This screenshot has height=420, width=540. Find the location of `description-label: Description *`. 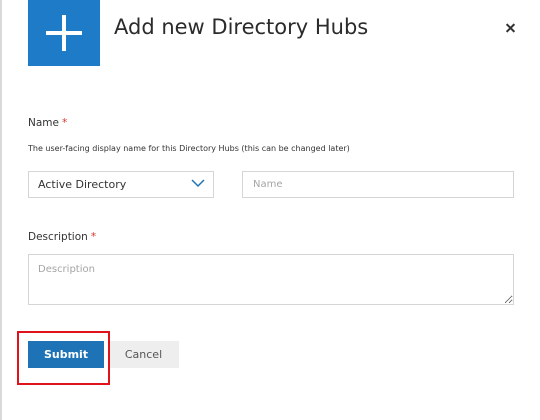

description-label: Description * is located at coordinates (62, 237).